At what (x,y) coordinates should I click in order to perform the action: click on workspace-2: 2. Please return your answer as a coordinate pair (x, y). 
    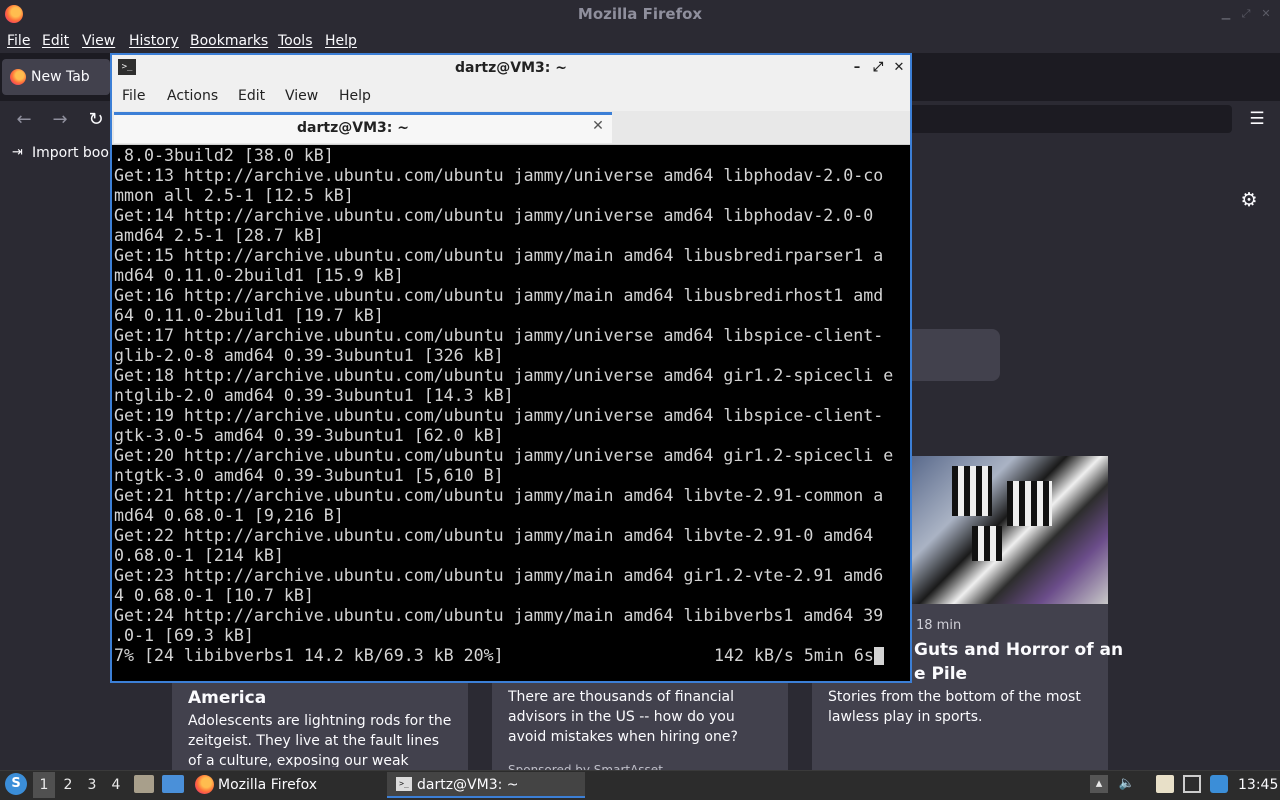
    Looking at the image, I should click on (68, 785).